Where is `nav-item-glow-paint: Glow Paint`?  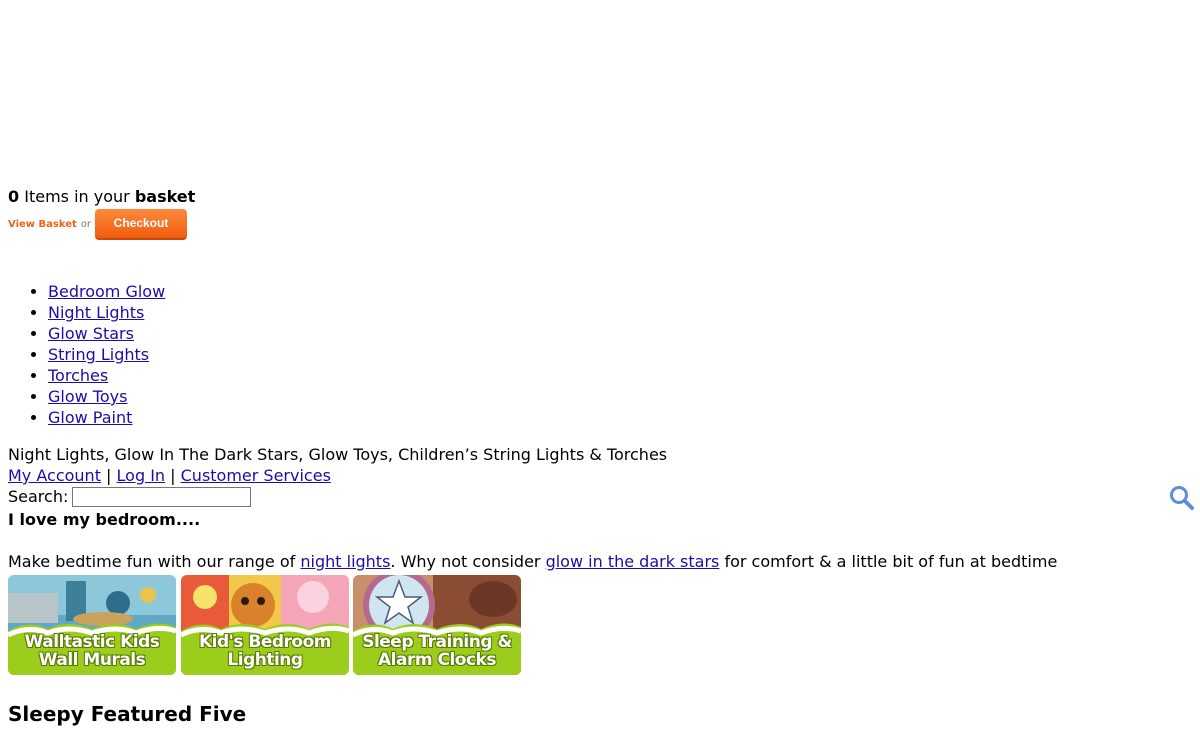
nav-item-glow-paint: Glow Paint is located at coordinates (106, 417).